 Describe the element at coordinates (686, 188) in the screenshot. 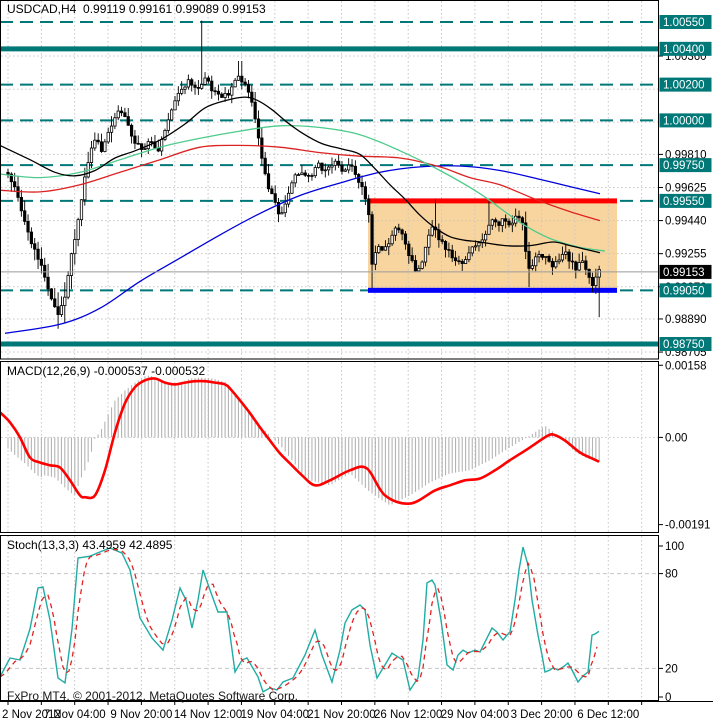

I see `price-grid-label: 0.99625` at that location.